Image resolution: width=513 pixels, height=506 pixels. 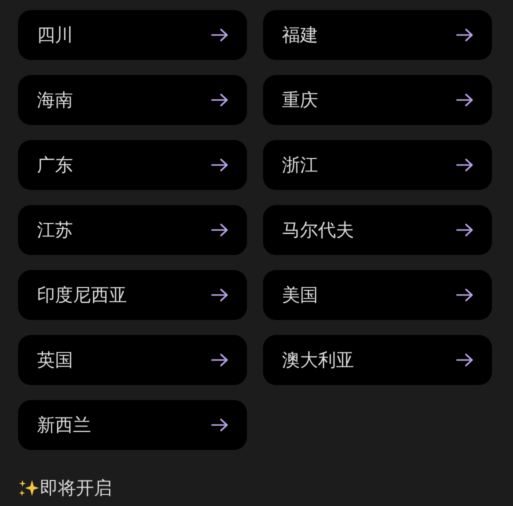 What do you see at coordinates (377, 165) in the screenshot?
I see `destination-card: 浙江` at bounding box center [377, 165].